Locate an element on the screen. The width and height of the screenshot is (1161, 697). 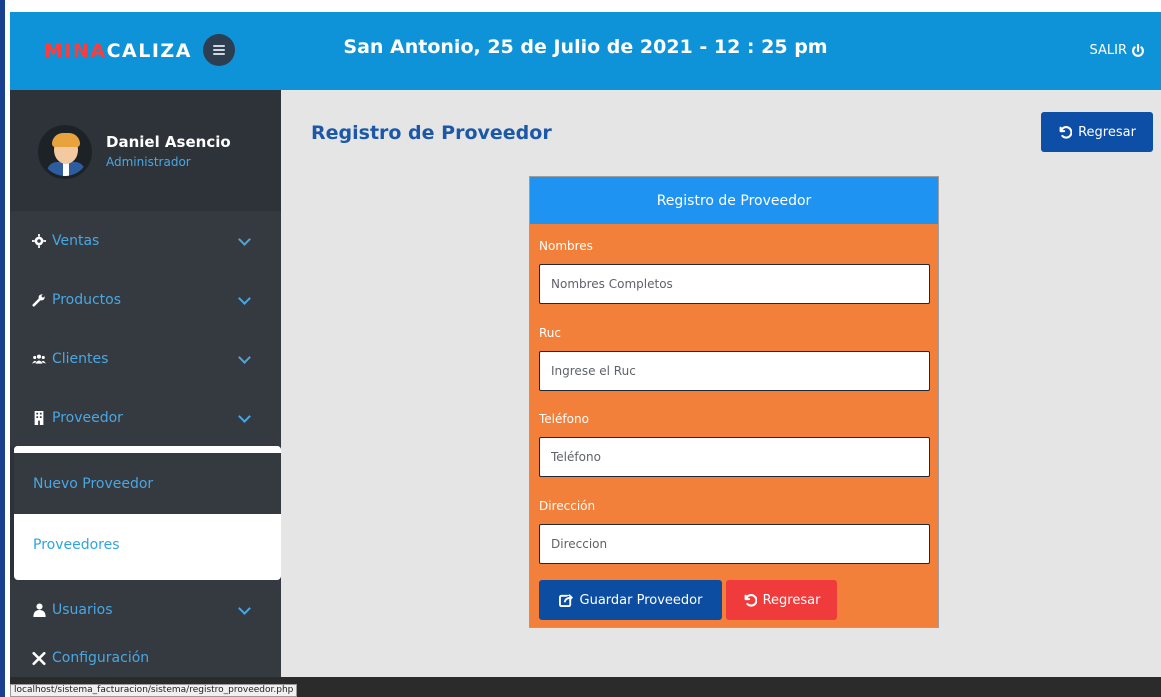
back-form-label: Regresar is located at coordinates (791, 600).